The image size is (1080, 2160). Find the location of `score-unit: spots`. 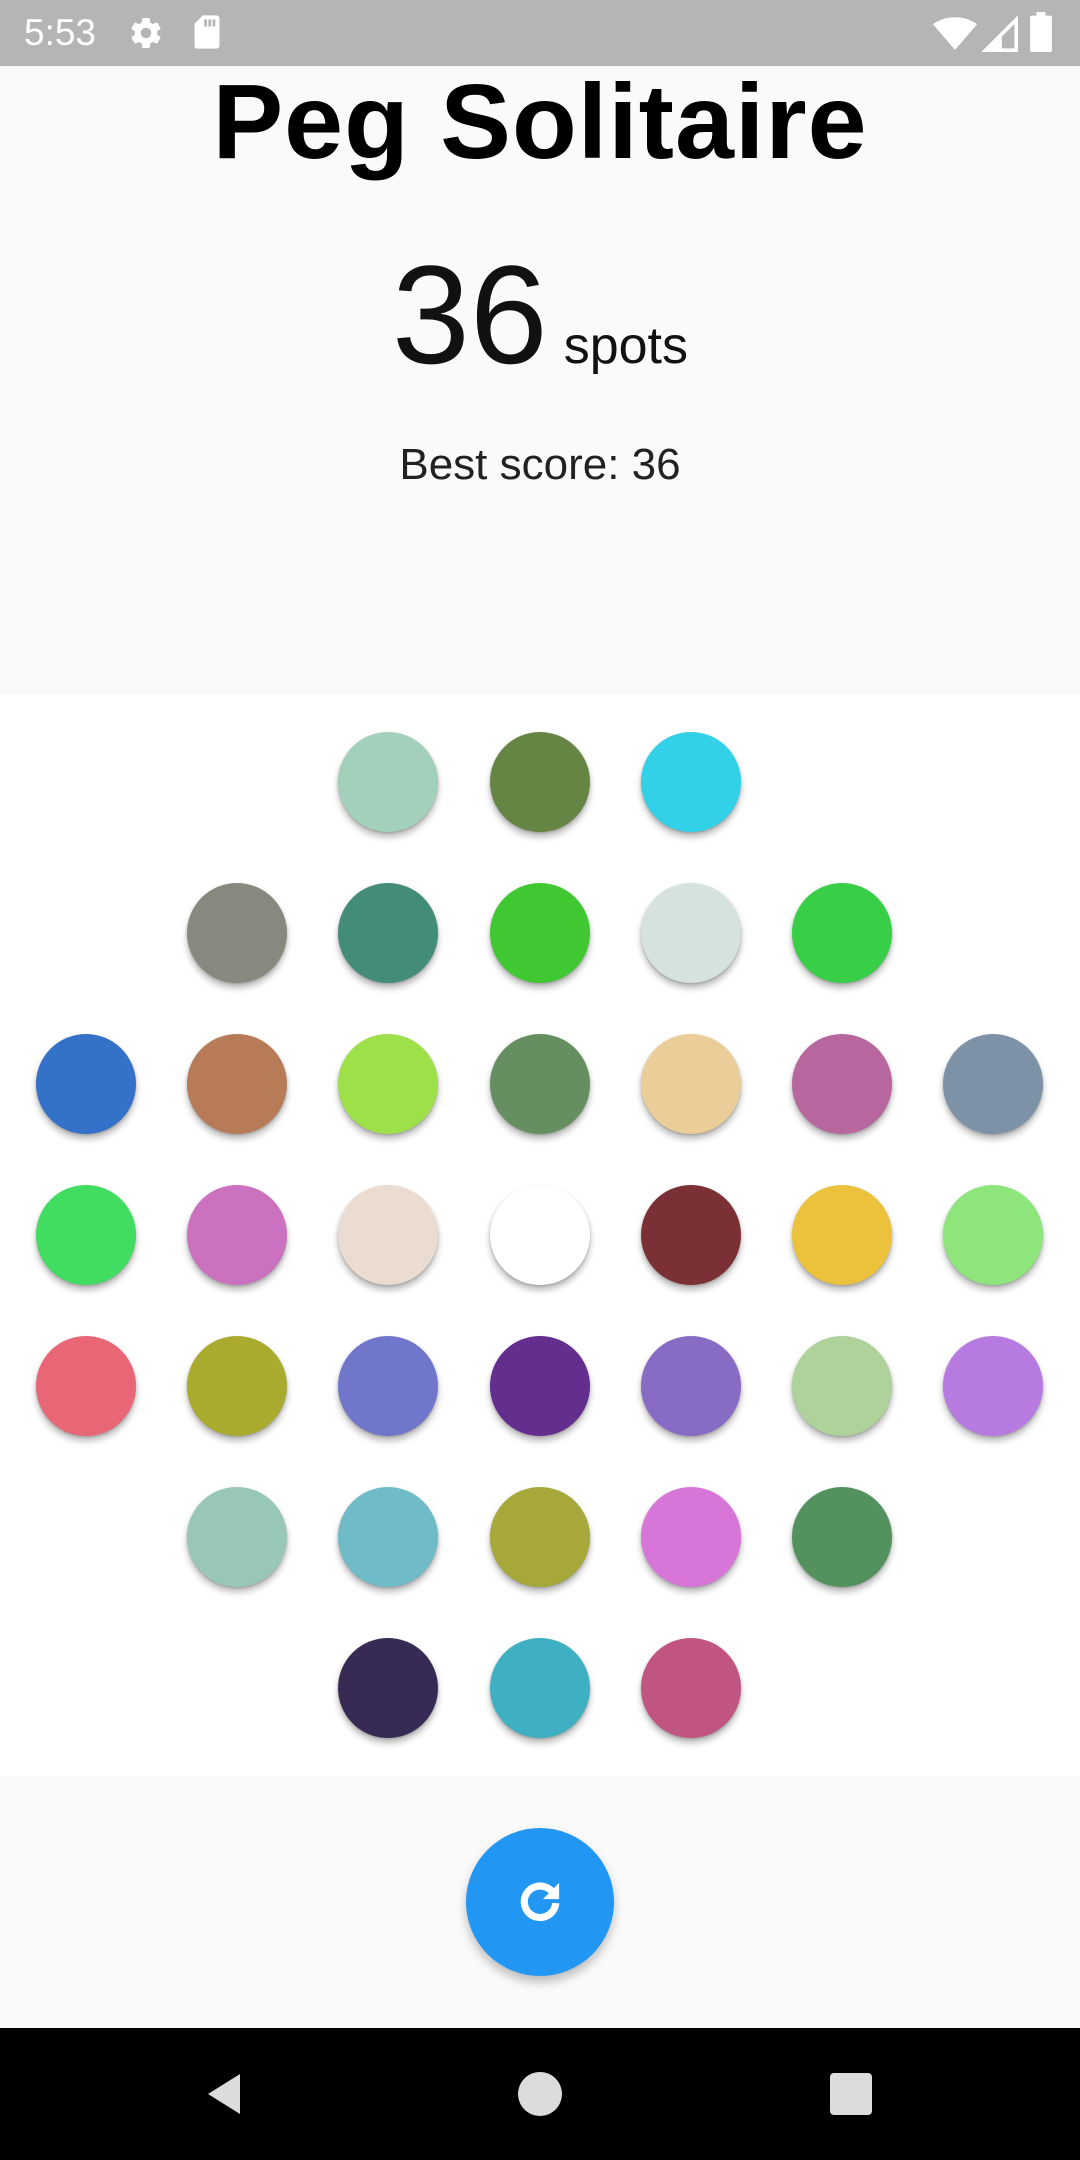

score-unit: spots is located at coordinates (626, 346).